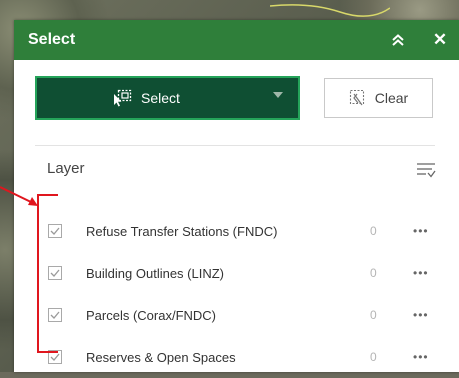 Image resolution: width=459 pixels, height=378 pixels. I want to click on layer-heading: Layer, so click(66, 168).